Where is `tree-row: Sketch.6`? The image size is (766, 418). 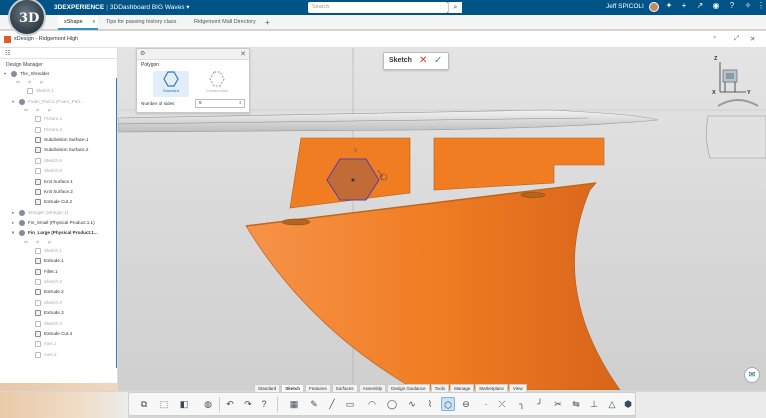
tree-row: Sketch.6 is located at coordinates (58, 171).